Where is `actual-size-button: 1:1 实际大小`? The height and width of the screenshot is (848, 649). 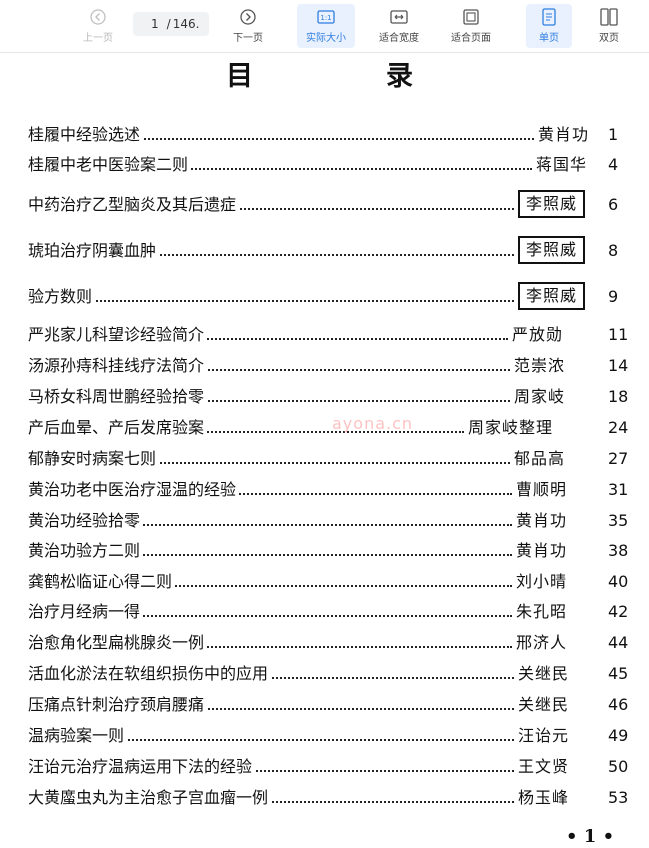 actual-size-button: 1:1 实际大小 is located at coordinates (326, 26).